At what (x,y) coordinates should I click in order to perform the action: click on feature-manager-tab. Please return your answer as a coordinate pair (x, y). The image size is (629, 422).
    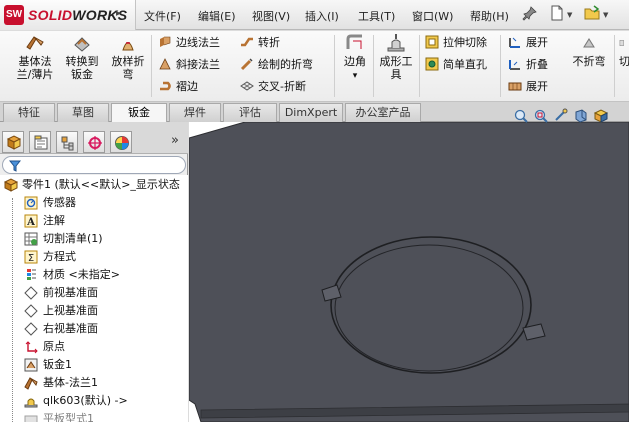
    Looking at the image, I should click on (13, 142).